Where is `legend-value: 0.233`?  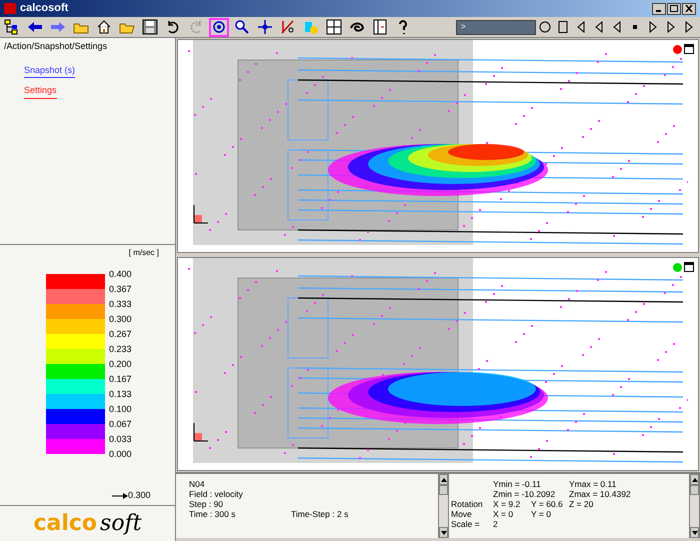 legend-value: 0.233 is located at coordinates (120, 349).